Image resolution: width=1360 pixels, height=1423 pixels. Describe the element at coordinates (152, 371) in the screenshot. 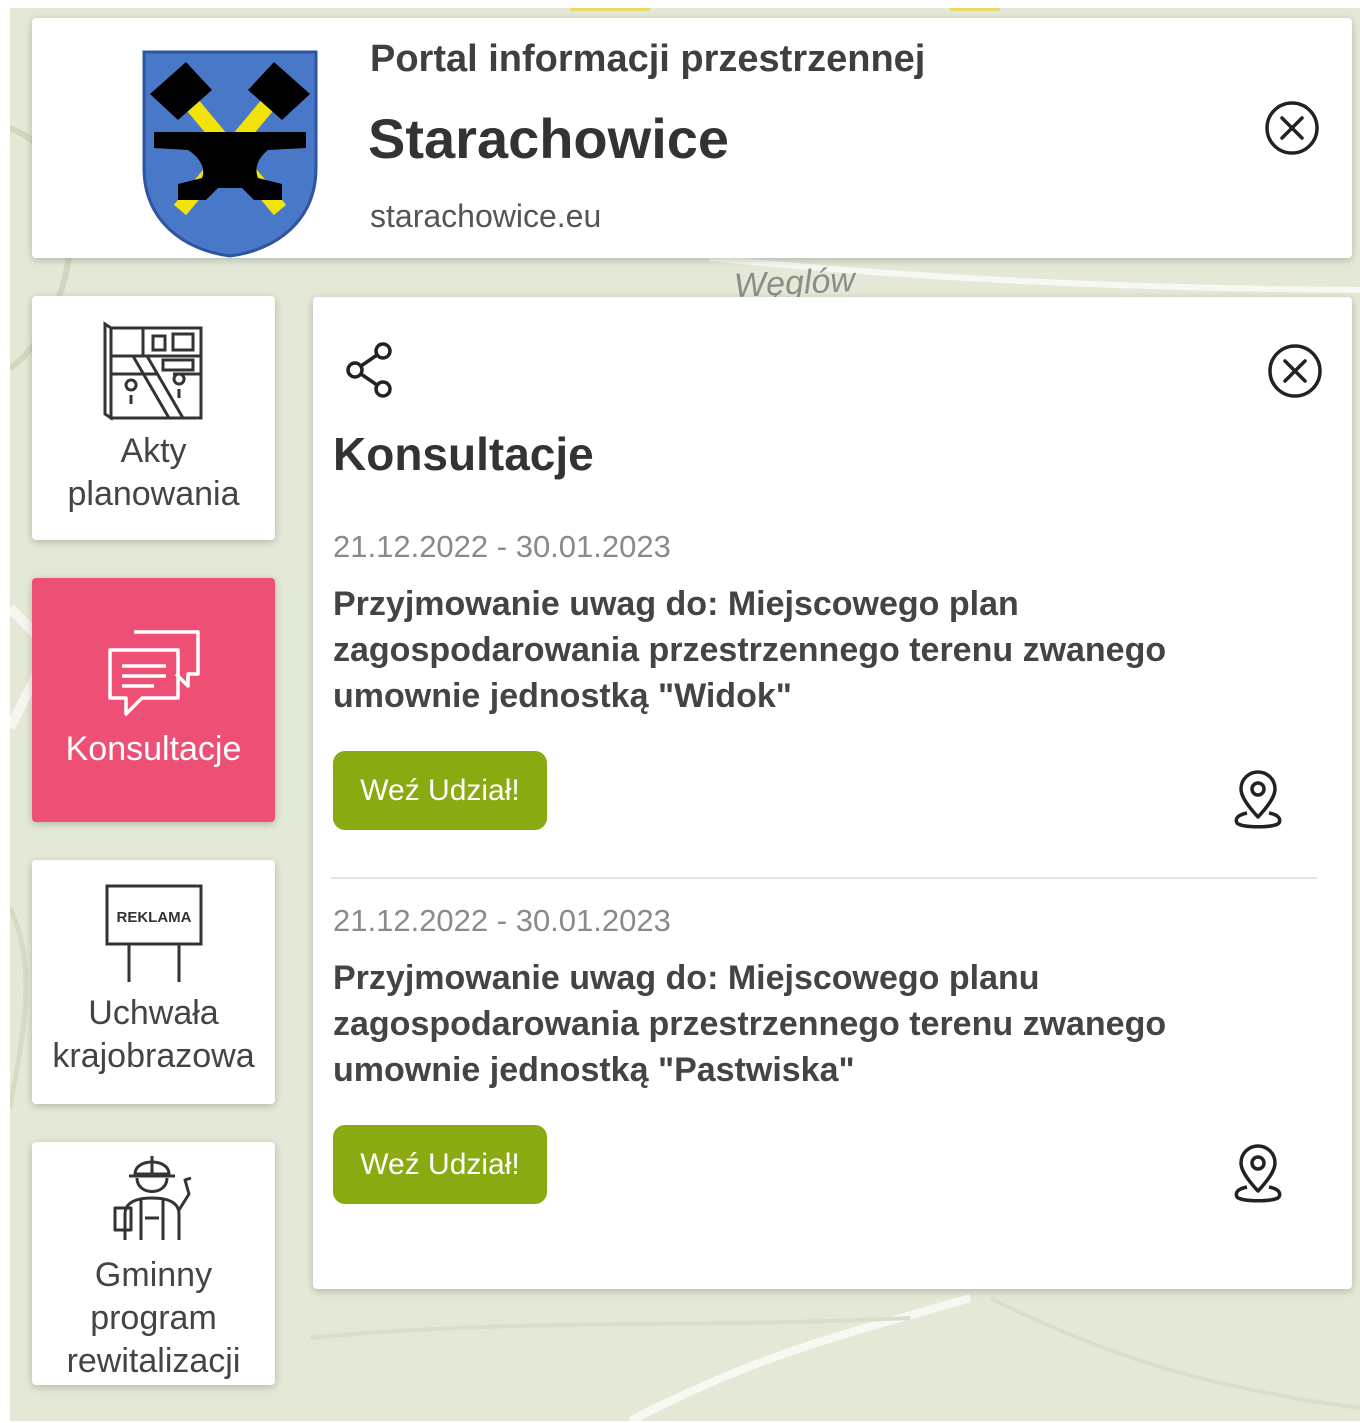

I see `city-plan-map-icon` at that location.